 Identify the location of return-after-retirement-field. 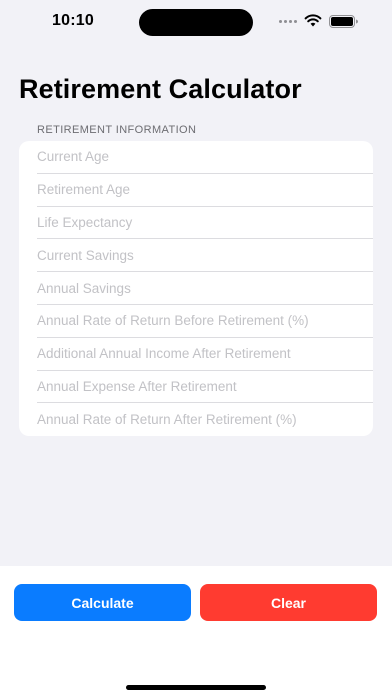
(205, 419).